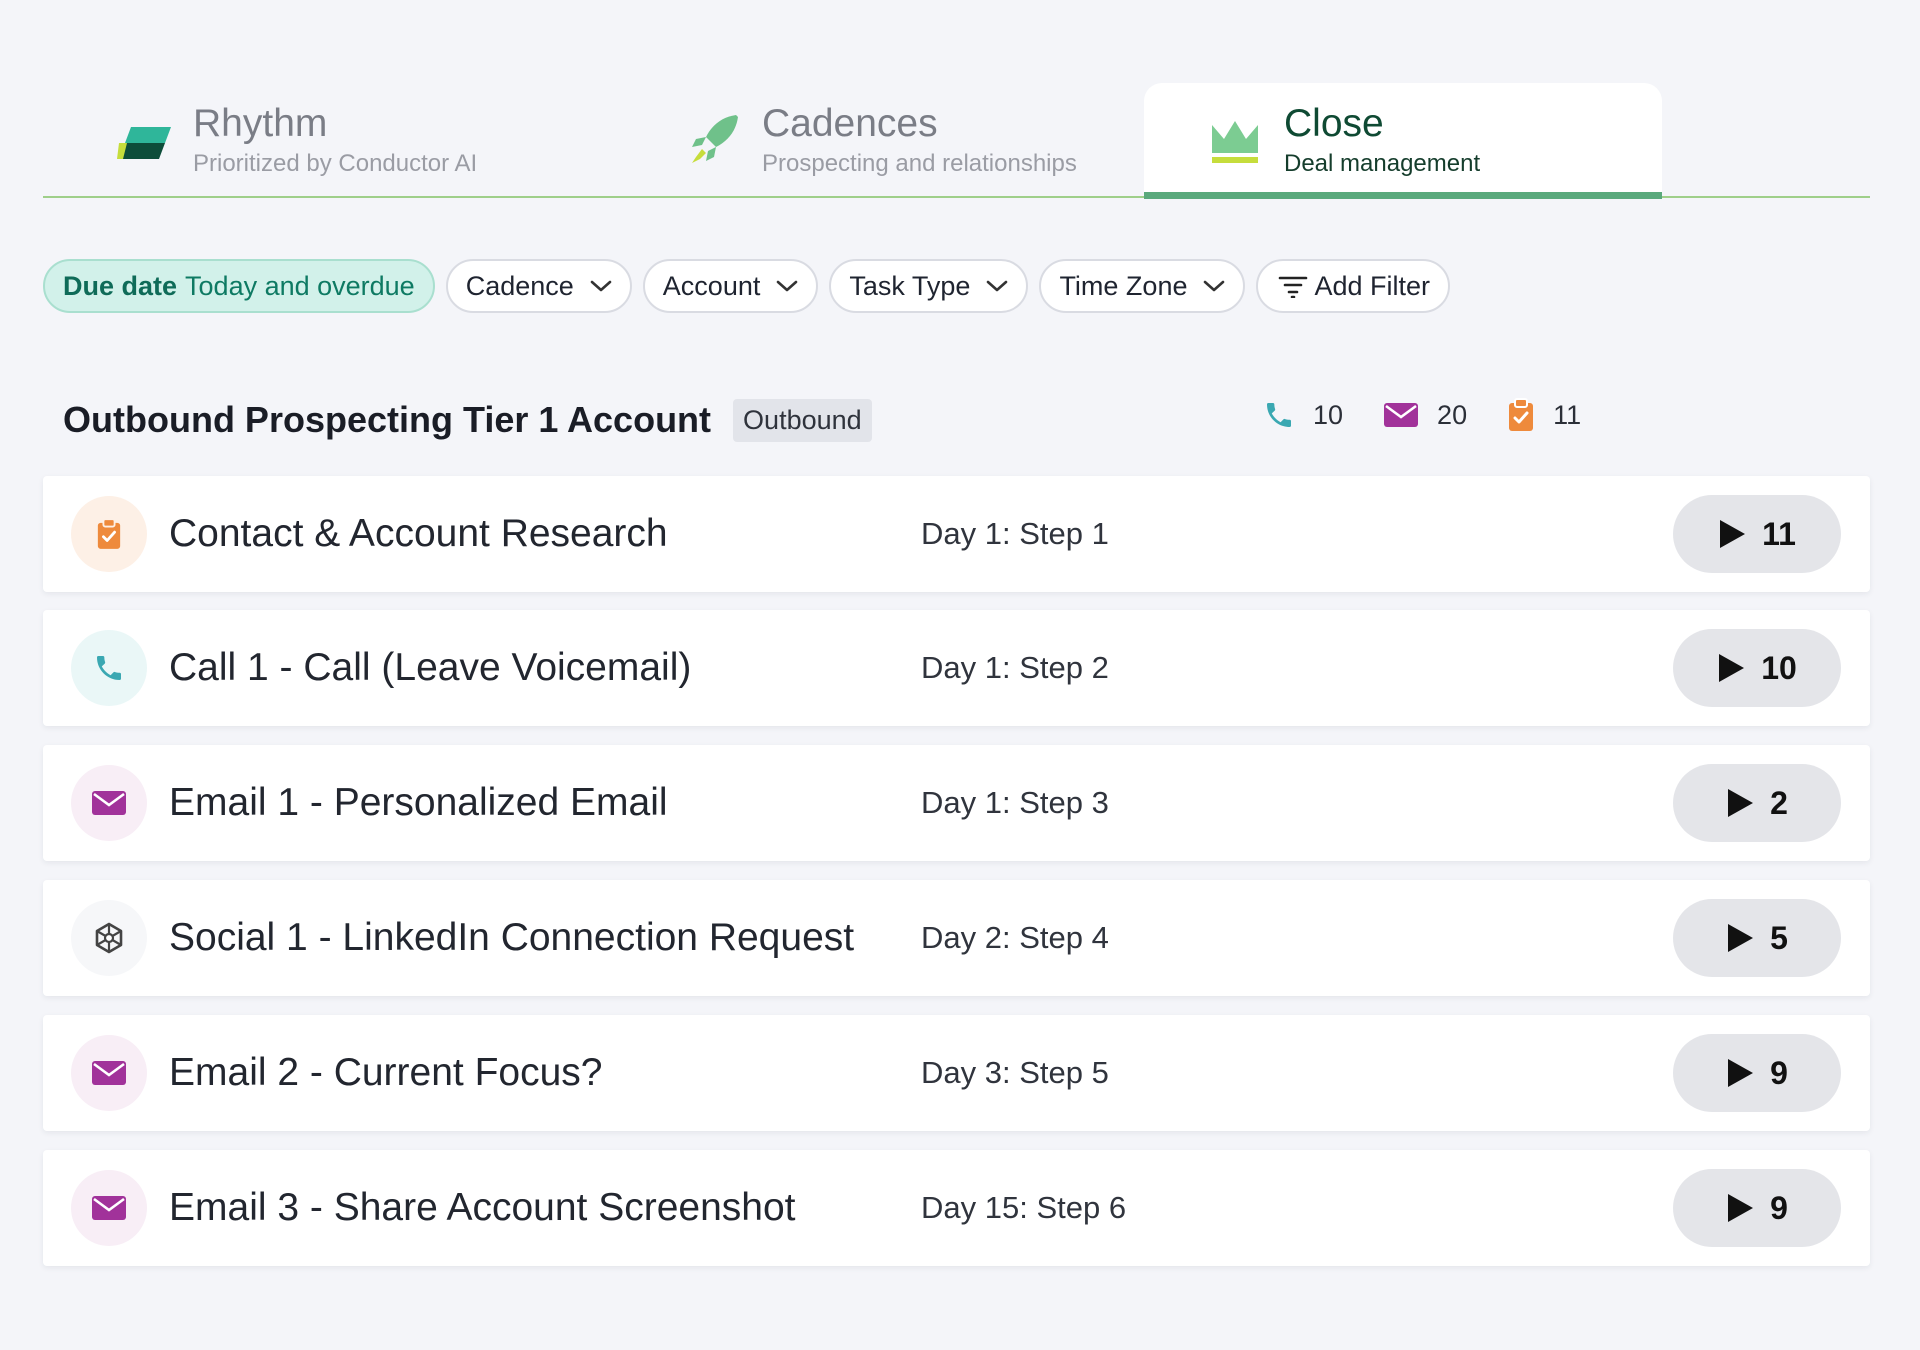 The height and width of the screenshot is (1350, 1920). I want to click on email-count-value: 20, so click(1452, 414).